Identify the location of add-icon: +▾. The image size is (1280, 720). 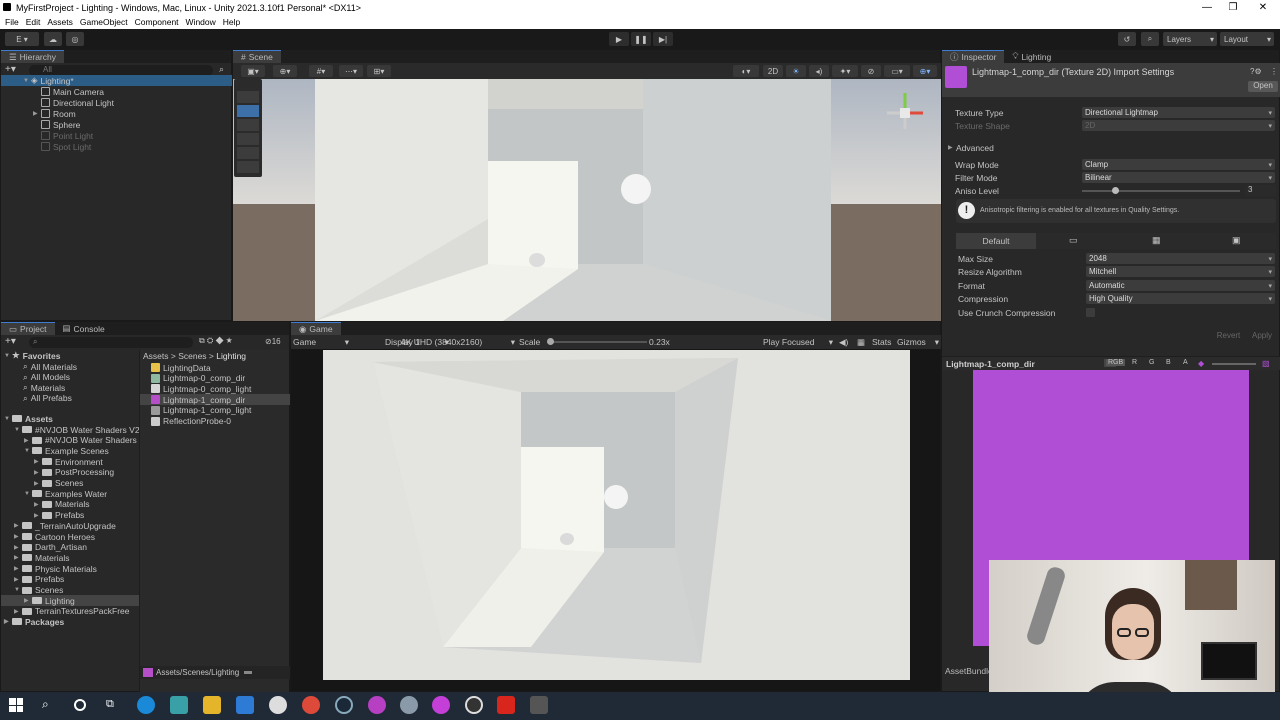
(10, 69).